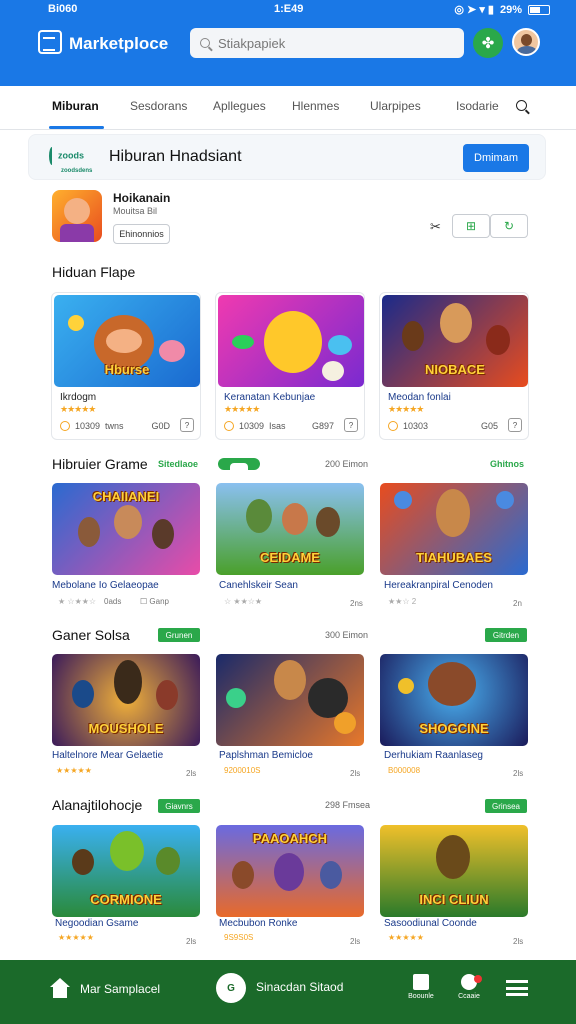  I want to click on nav-item-2: Ccaaie, so click(469, 987).